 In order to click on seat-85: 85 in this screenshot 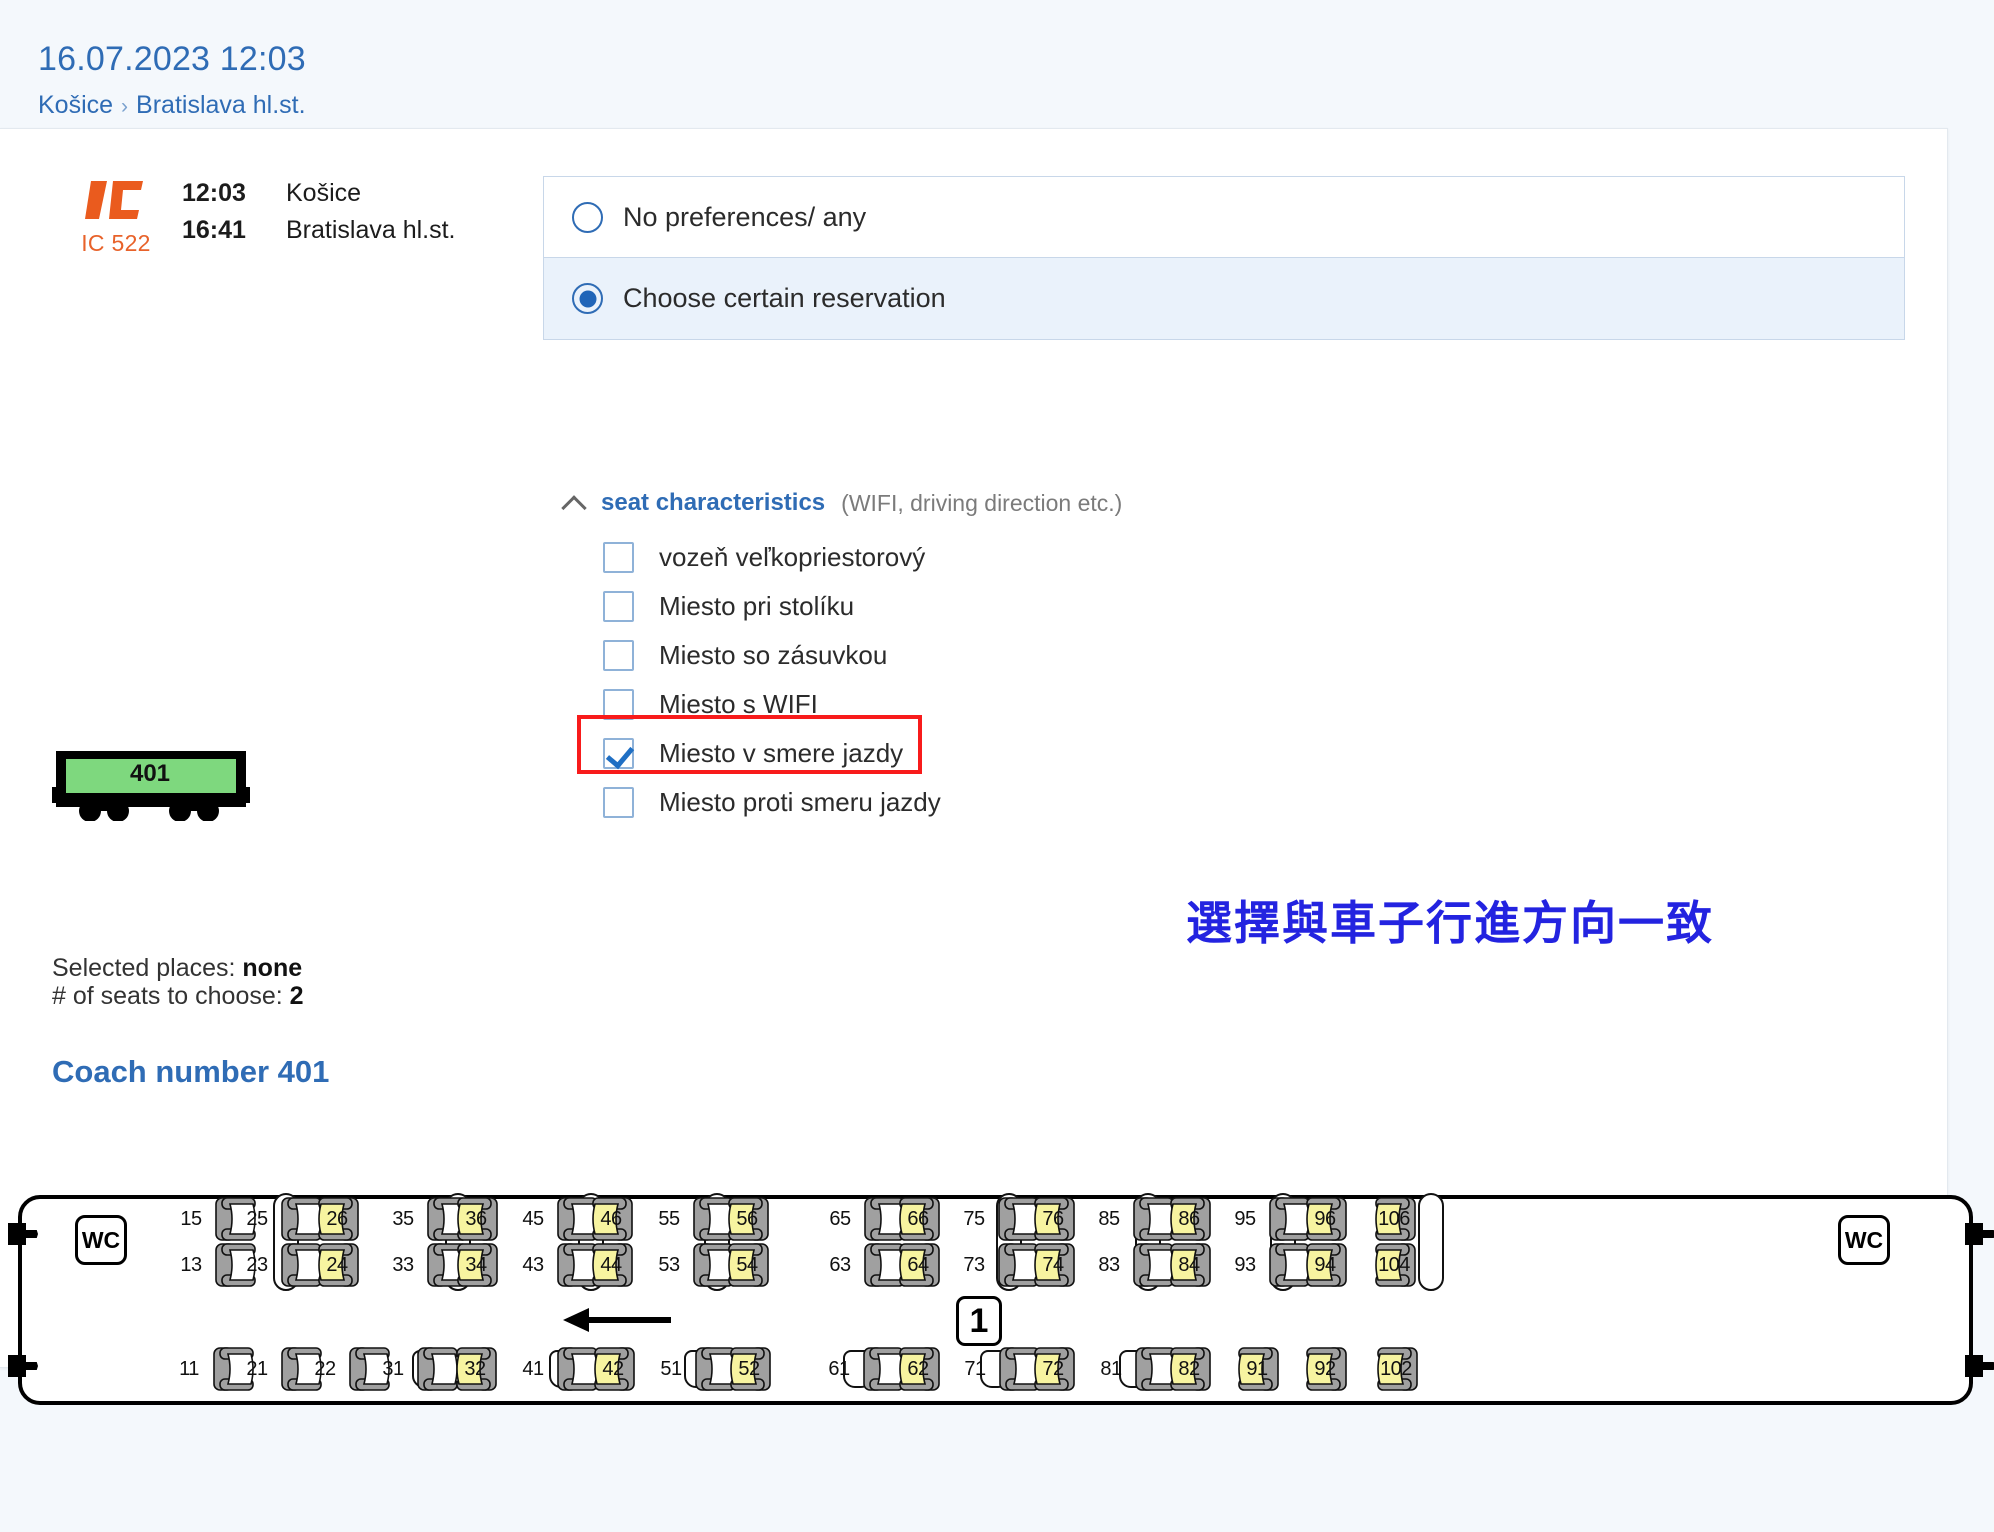, I will do `click(1130, 1219)`.